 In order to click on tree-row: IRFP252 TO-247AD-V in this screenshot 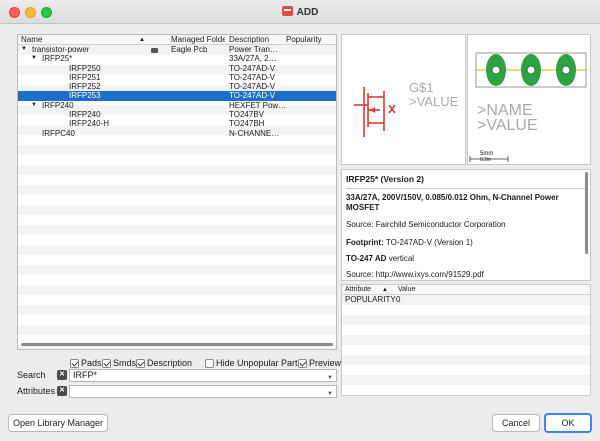, I will do `click(177, 86)`.